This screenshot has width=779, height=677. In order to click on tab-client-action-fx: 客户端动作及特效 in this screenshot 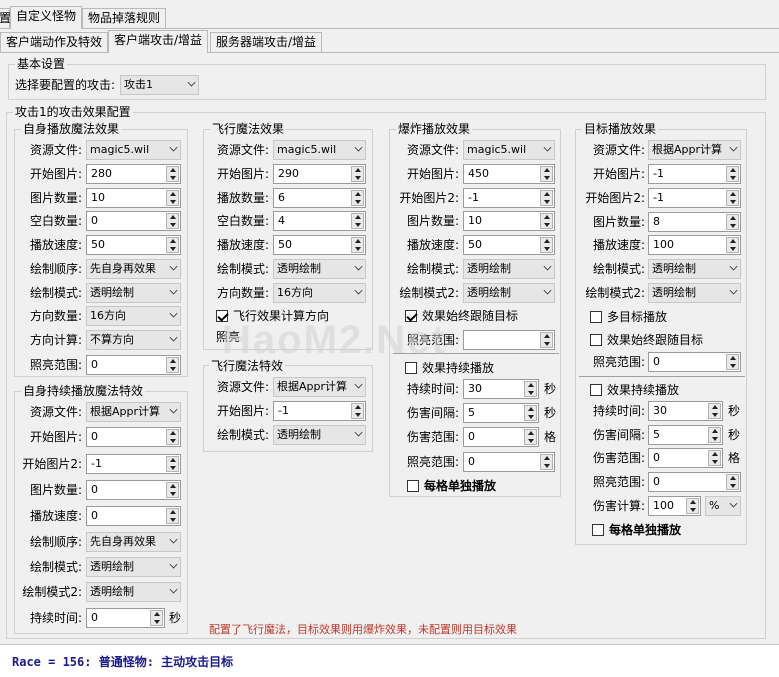, I will do `click(54, 42)`.